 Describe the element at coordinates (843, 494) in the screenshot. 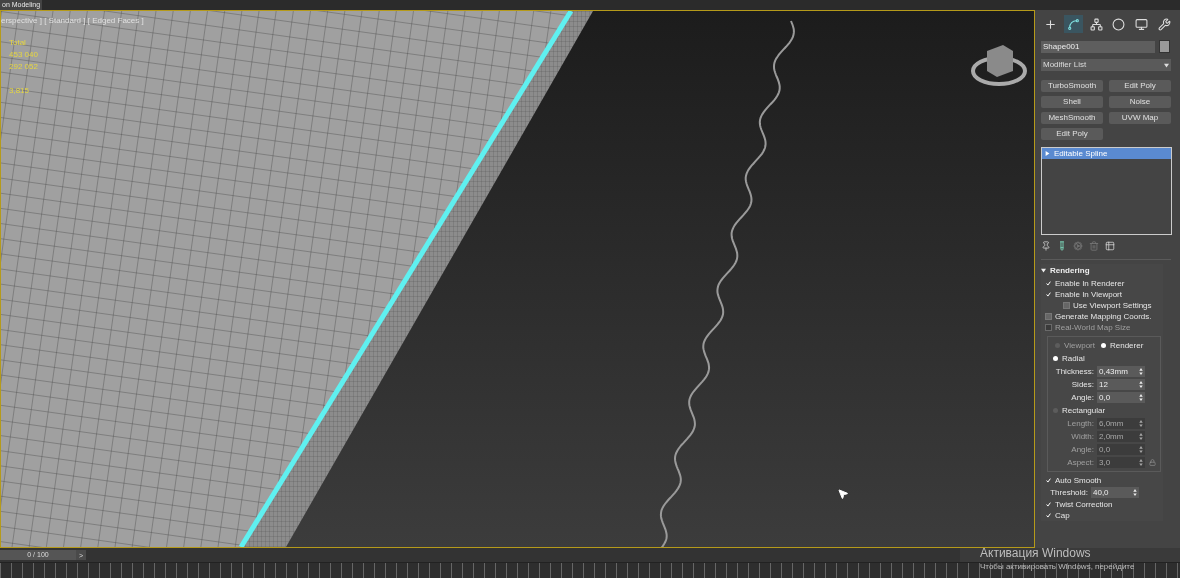

I see `mouse-cursor-icon` at that location.